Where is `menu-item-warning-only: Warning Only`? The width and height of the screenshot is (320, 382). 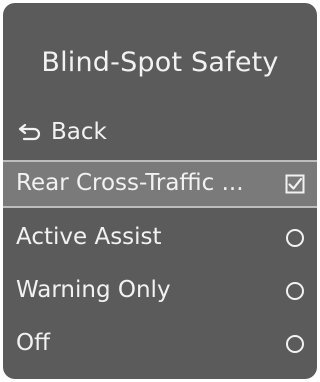 menu-item-warning-only: Warning Only is located at coordinates (160, 291).